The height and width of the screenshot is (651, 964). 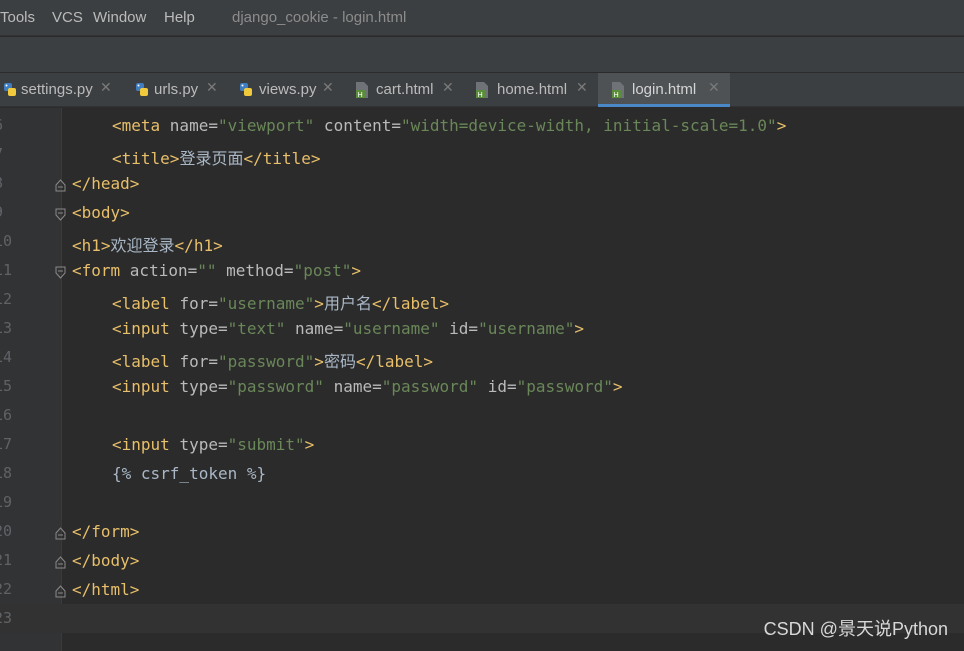 What do you see at coordinates (1, 183) in the screenshot?
I see `line-number: 8` at bounding box center [1, 183].